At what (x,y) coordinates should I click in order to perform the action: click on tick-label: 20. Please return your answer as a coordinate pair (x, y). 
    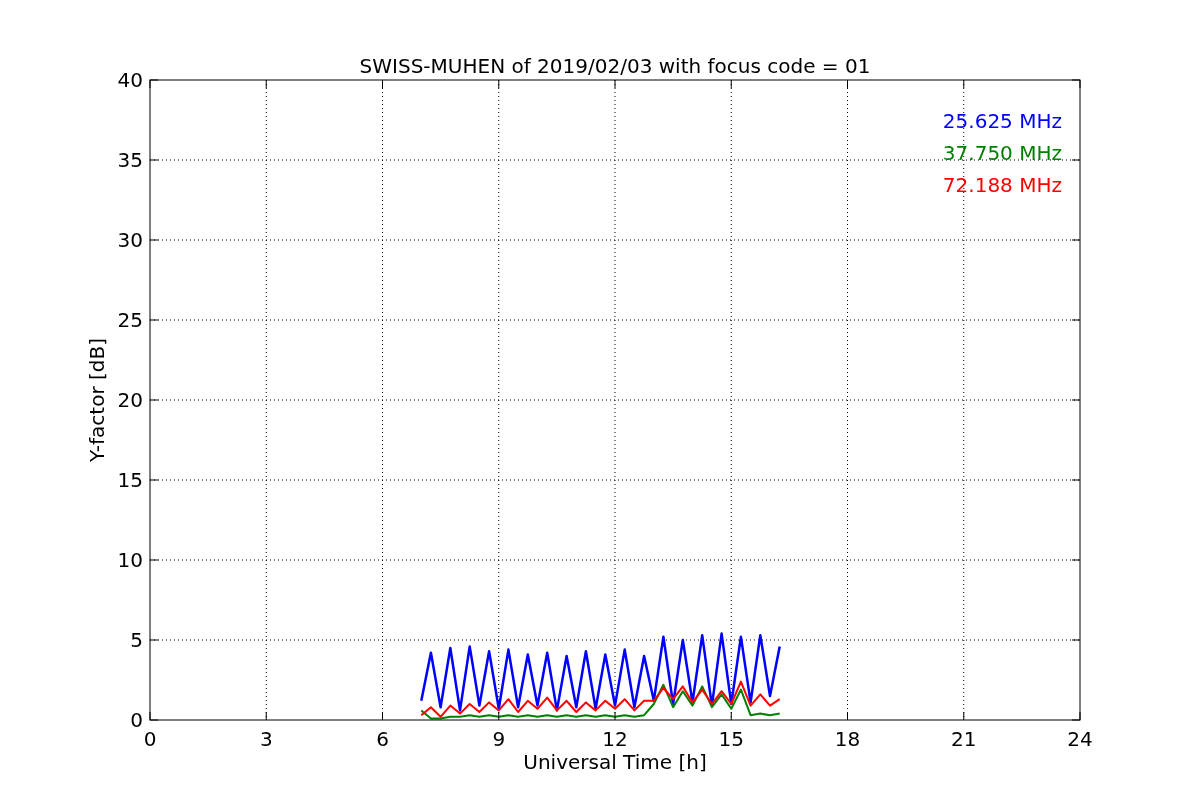
    Looking at the image, I should click on (130, 400).